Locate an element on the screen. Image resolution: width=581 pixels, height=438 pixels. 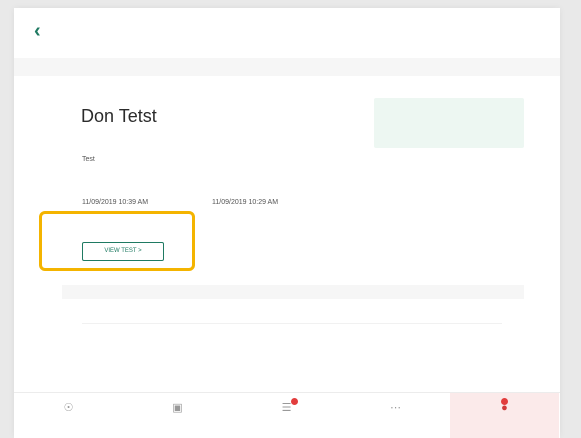
nav-preparation: ☰ is located at coordinates (286, 415).